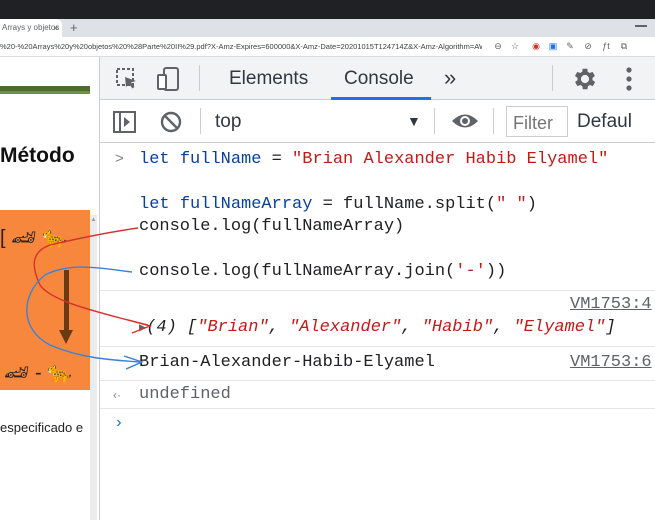  What do you see at coordinates (268, 78) in the screenshot?
I see `tab-elements: Elements` at bounding box center [268, 78].